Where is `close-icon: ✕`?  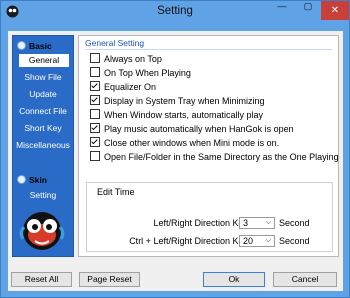 close-icon: ✕ is located at coordinates (335, 10).